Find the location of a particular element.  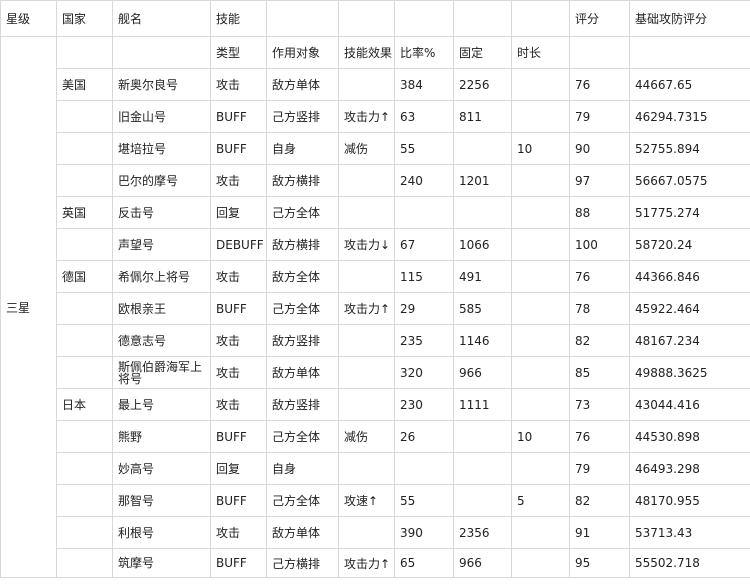

table-row: 利根号 攻击 敌方单体 390 2356 91 53713.43 is located at coordinates (375, 532).